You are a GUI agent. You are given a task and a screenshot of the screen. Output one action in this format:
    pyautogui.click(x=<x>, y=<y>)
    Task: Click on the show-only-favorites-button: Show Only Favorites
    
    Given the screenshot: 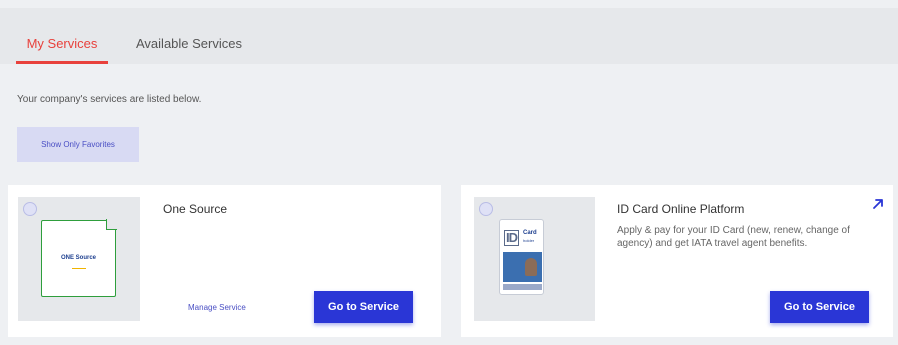 What is the action you would take?
    pyautogui.click(x=78, y=144)
    